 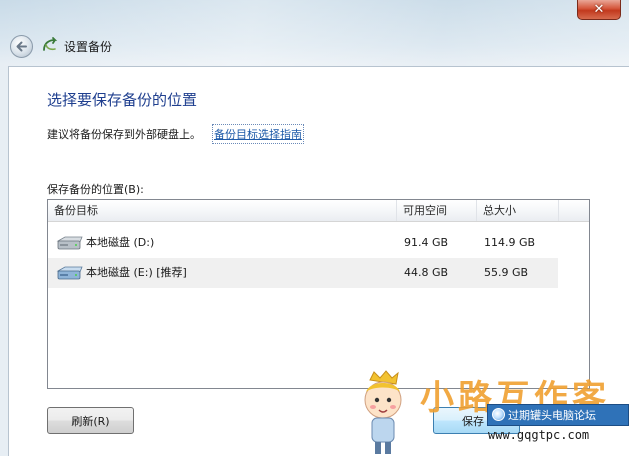 I want to click on row-total: 114.9 GB, so click(x=510, y=242).